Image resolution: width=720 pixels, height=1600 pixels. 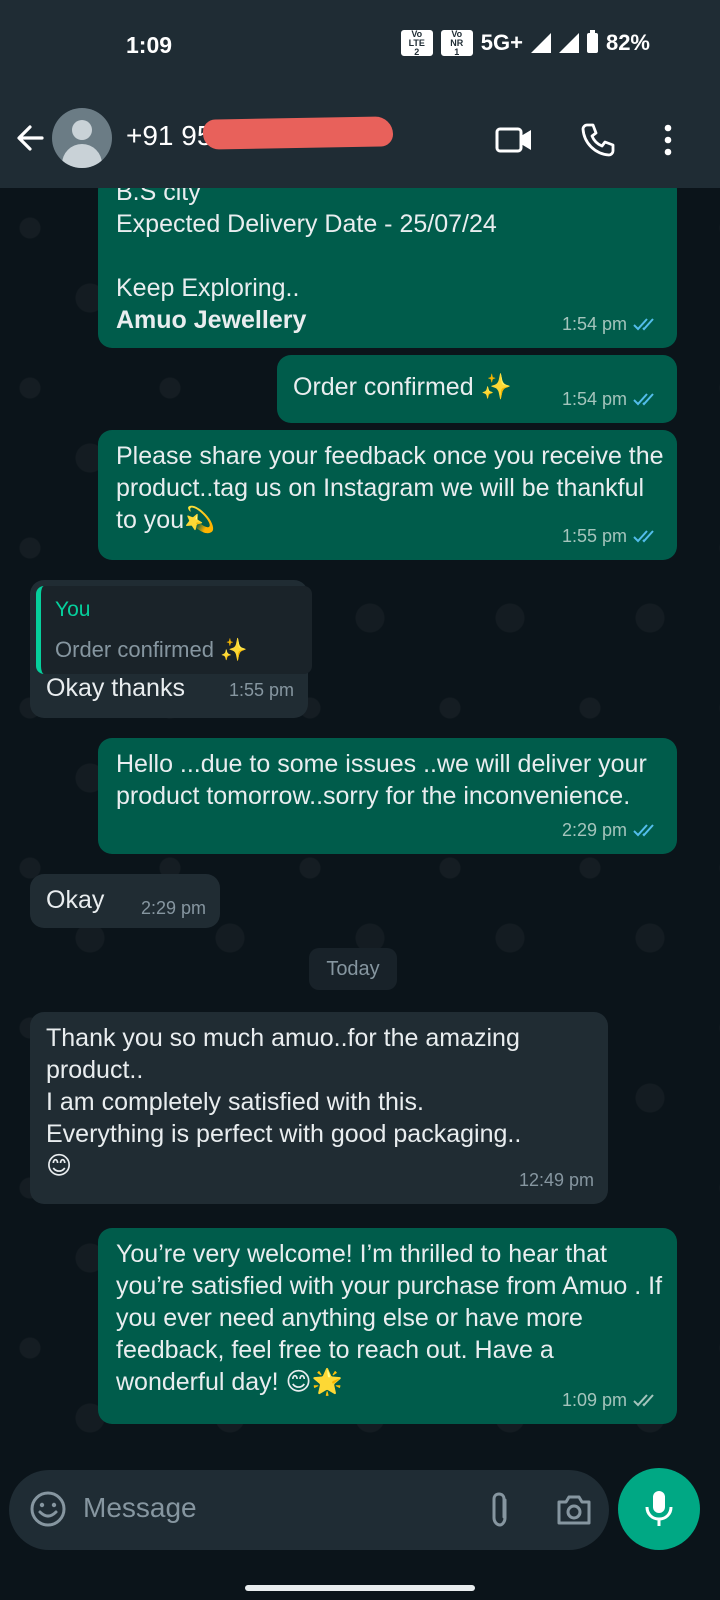 I want to click on battery-icon, so click(x=592, y=41).